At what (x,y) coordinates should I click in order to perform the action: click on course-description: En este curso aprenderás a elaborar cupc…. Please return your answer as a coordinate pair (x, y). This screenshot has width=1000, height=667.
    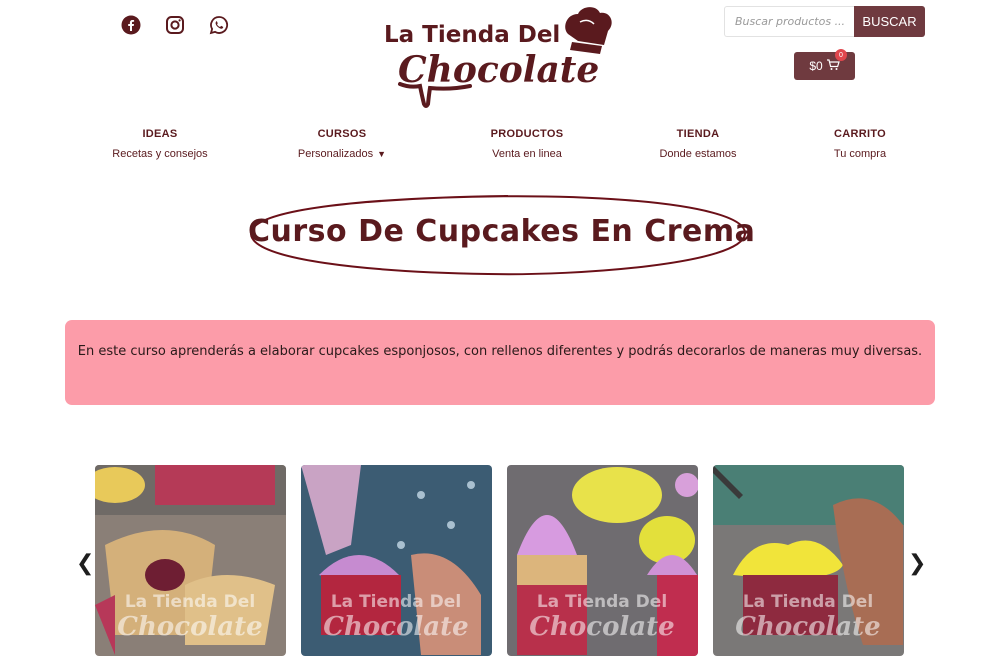
    Looking at the image, I should click on (500, 351).